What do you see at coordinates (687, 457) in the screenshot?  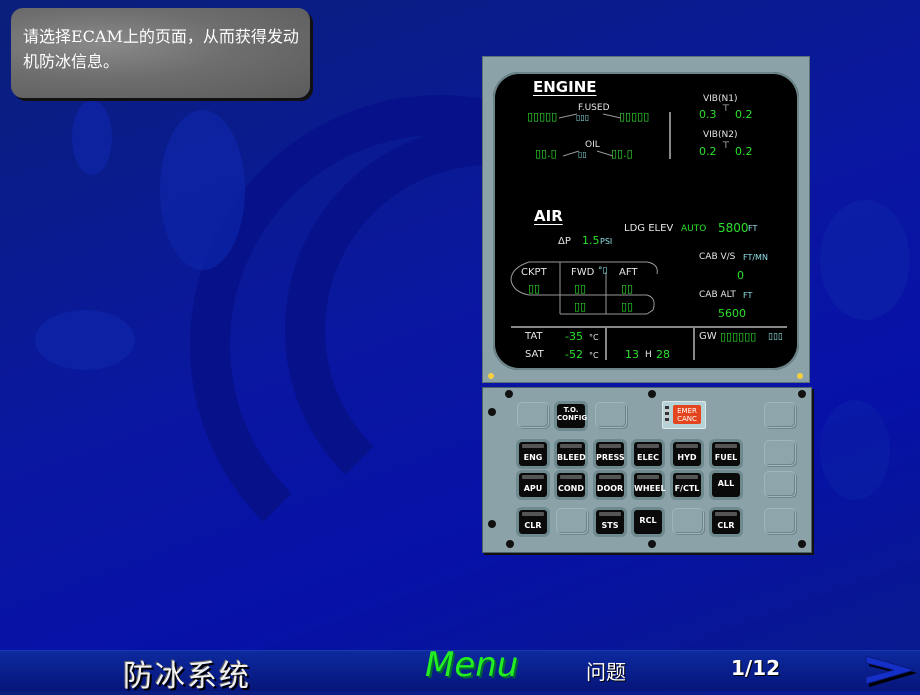 I see `hyd-label: HYD` at bounding box center [687, 457].